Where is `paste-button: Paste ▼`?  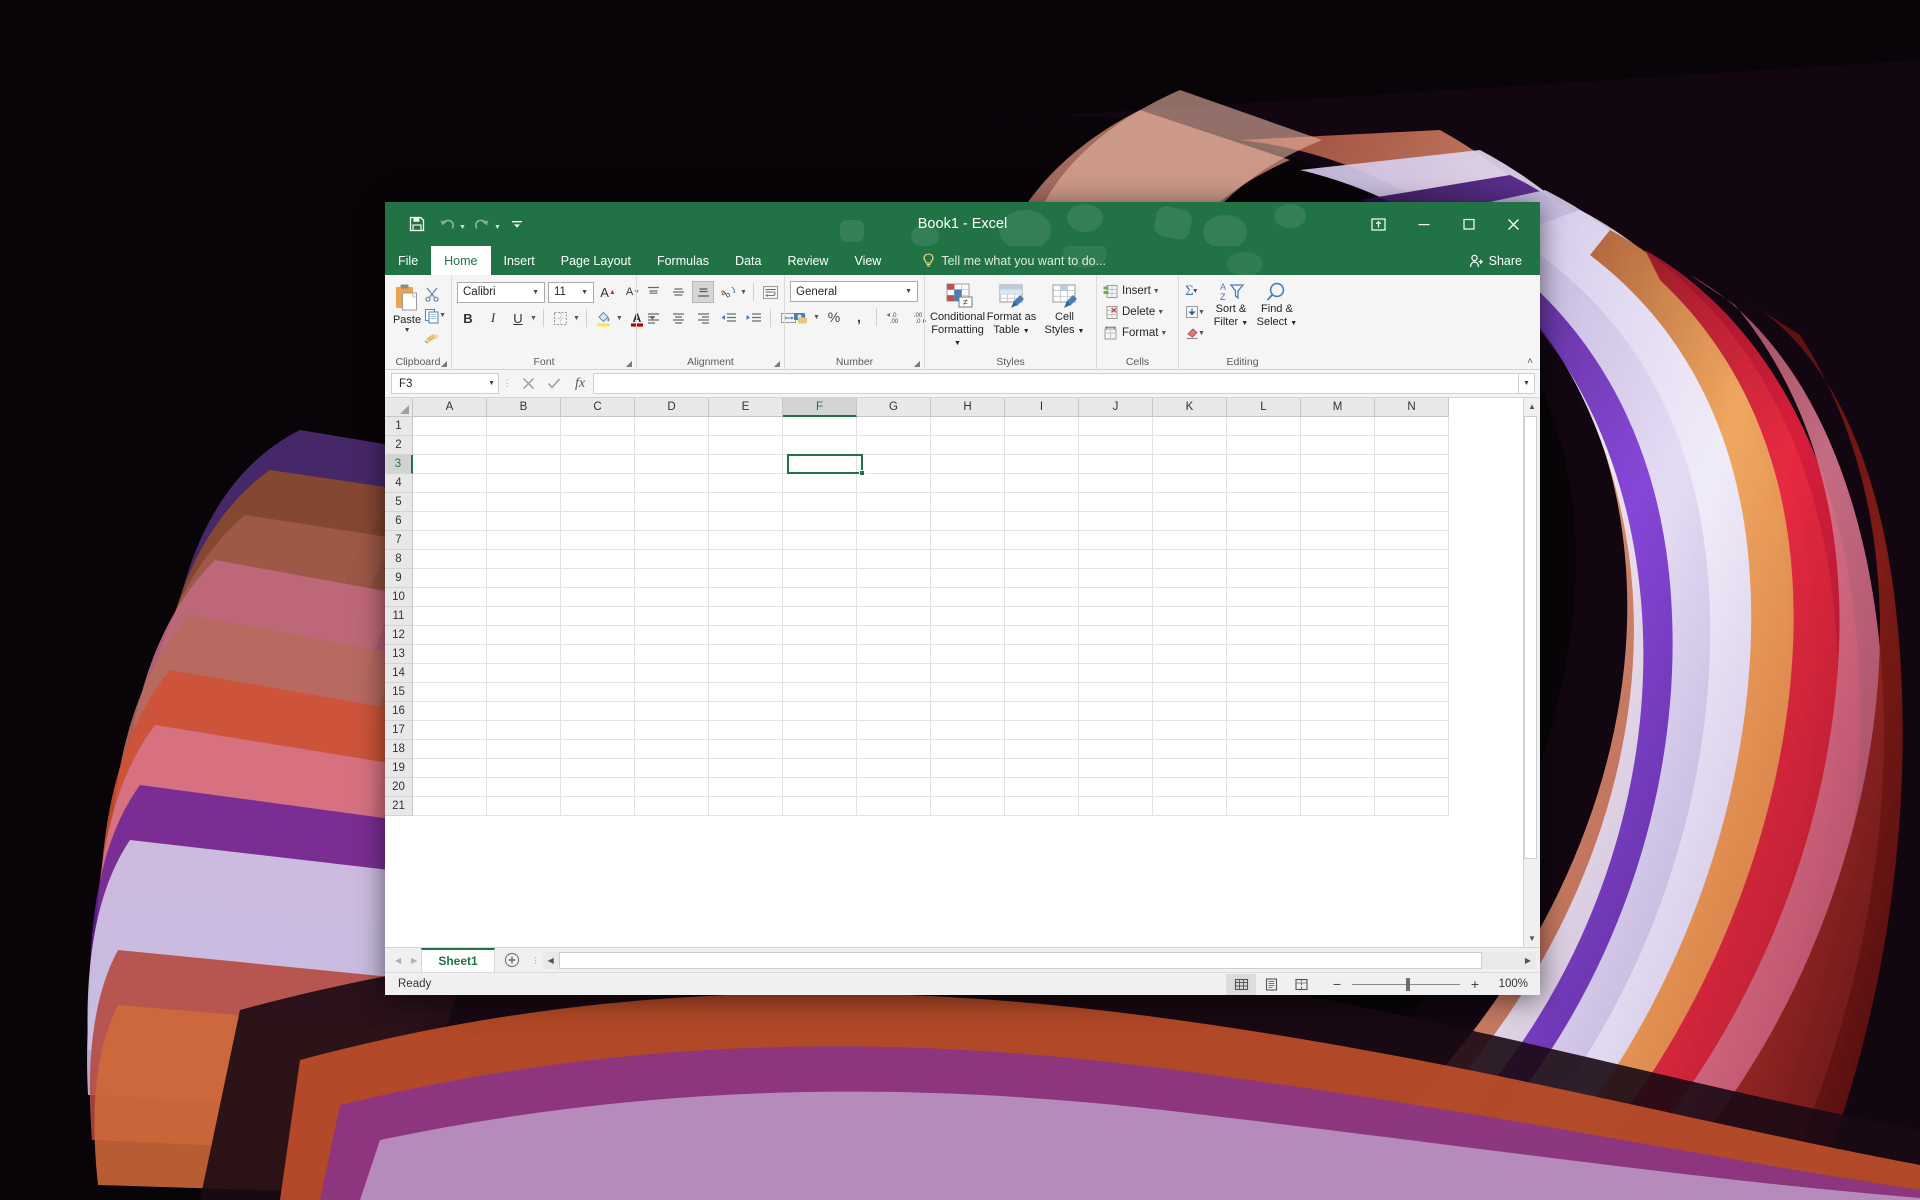
paste-button: Paste ▼ is located at coordinates (407, 307).